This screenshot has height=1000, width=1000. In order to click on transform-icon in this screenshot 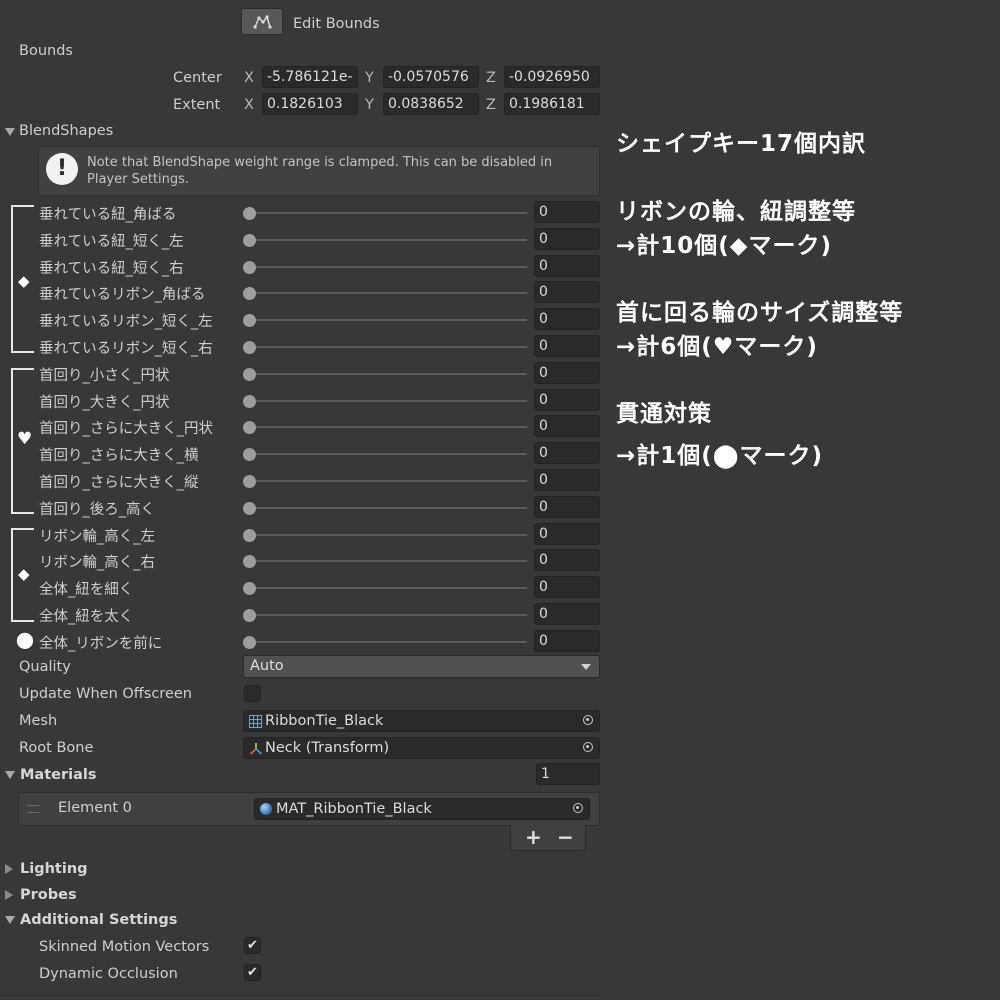, I will do `click(256, 749)`.